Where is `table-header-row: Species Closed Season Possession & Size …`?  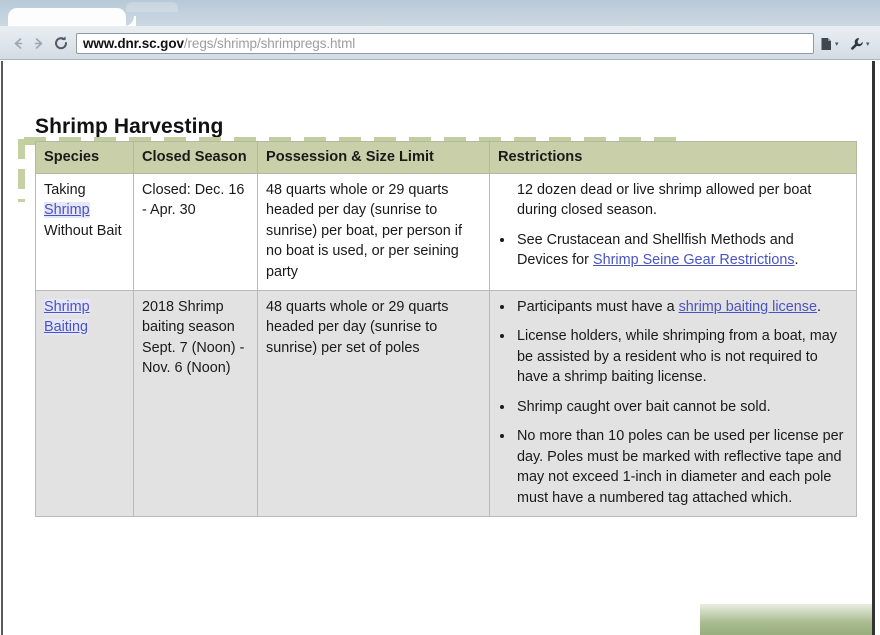 table-header-row: Species Closed Season Possession & Size … is located at coordinates (446, 157).